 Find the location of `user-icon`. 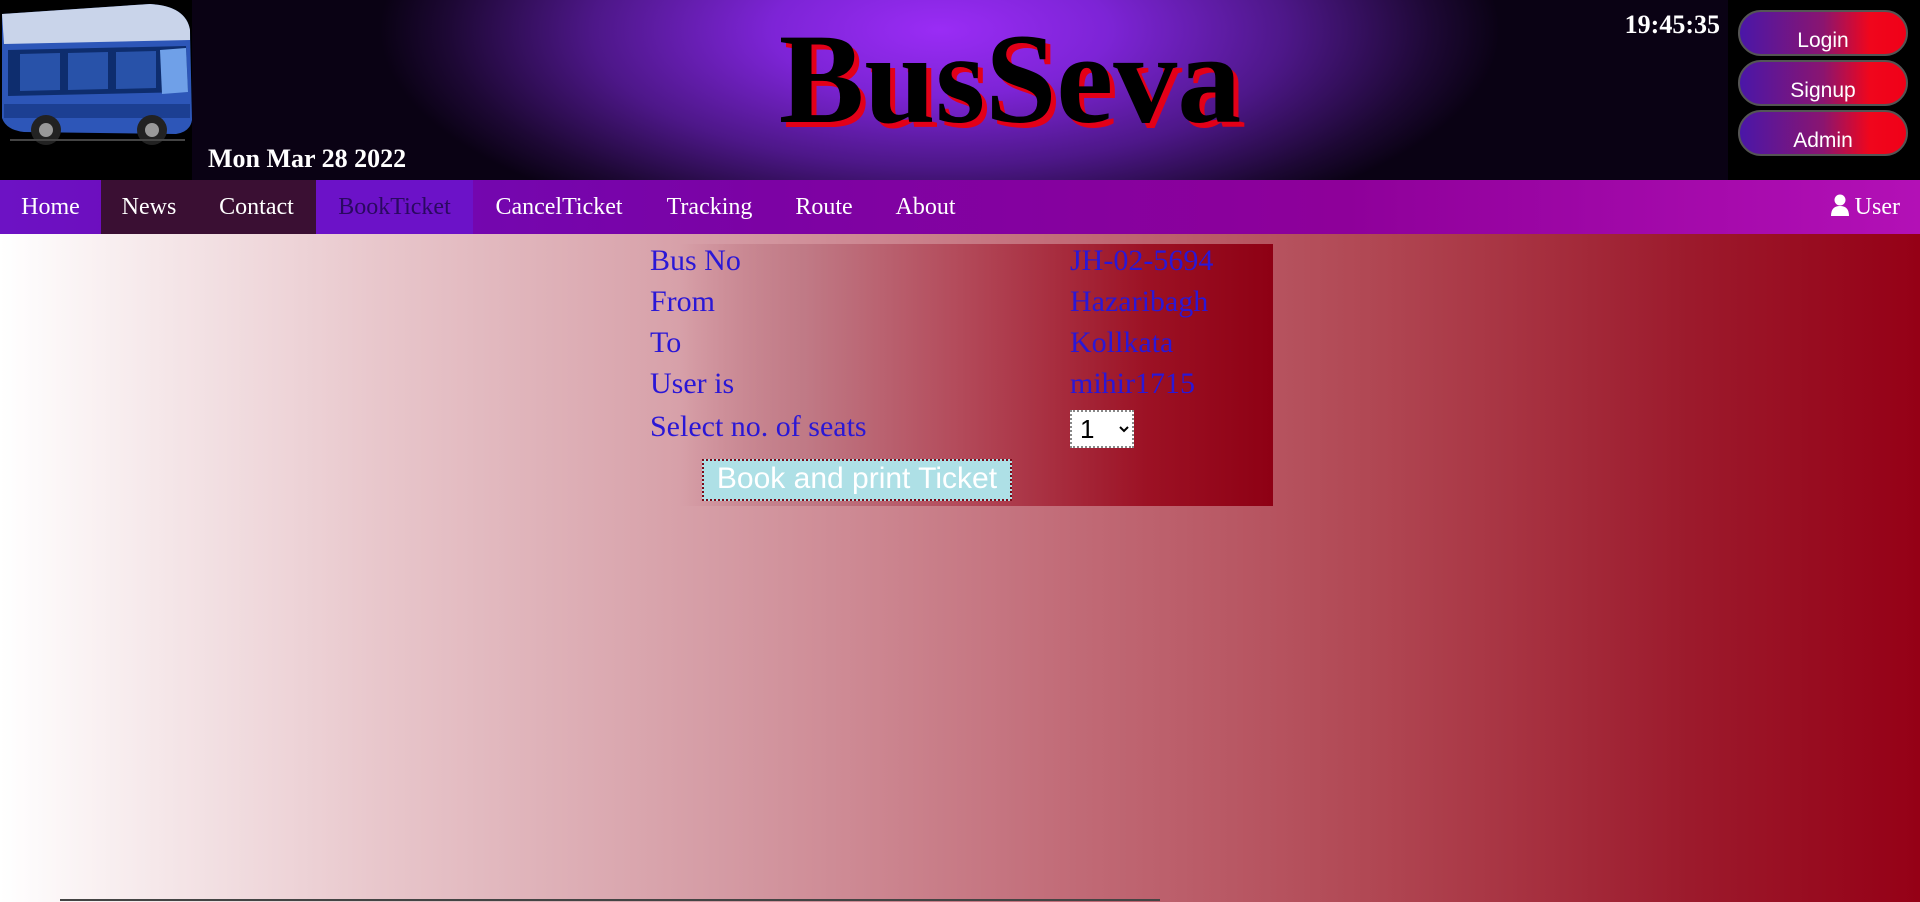

user-icon is located at coordinates (1839, 205).